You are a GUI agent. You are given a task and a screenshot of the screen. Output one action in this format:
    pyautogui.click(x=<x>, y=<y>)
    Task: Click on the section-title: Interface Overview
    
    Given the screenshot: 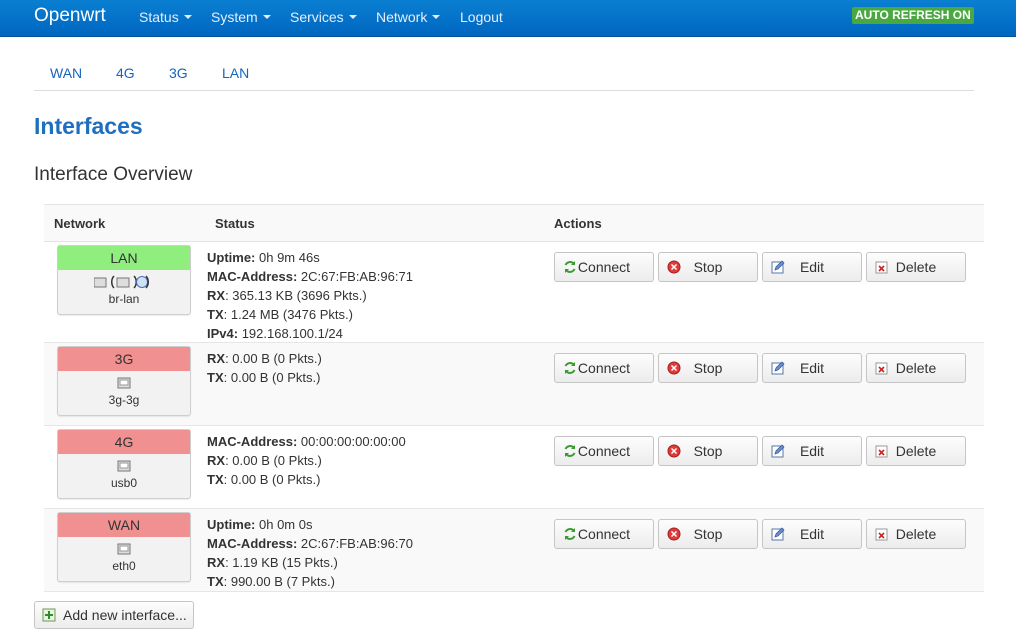 What is the action you would take?
    pyautogui.click(x=113, y=174)
    